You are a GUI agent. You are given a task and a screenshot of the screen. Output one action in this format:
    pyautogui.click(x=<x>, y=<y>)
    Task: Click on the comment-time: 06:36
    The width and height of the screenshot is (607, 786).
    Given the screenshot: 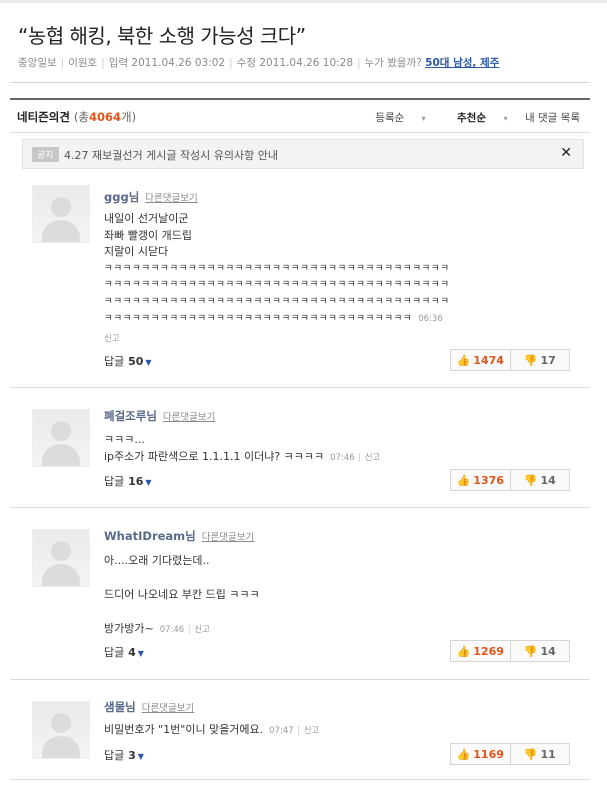 What is the action you would take?
    pyautogui.click(x=430, y=319)
    